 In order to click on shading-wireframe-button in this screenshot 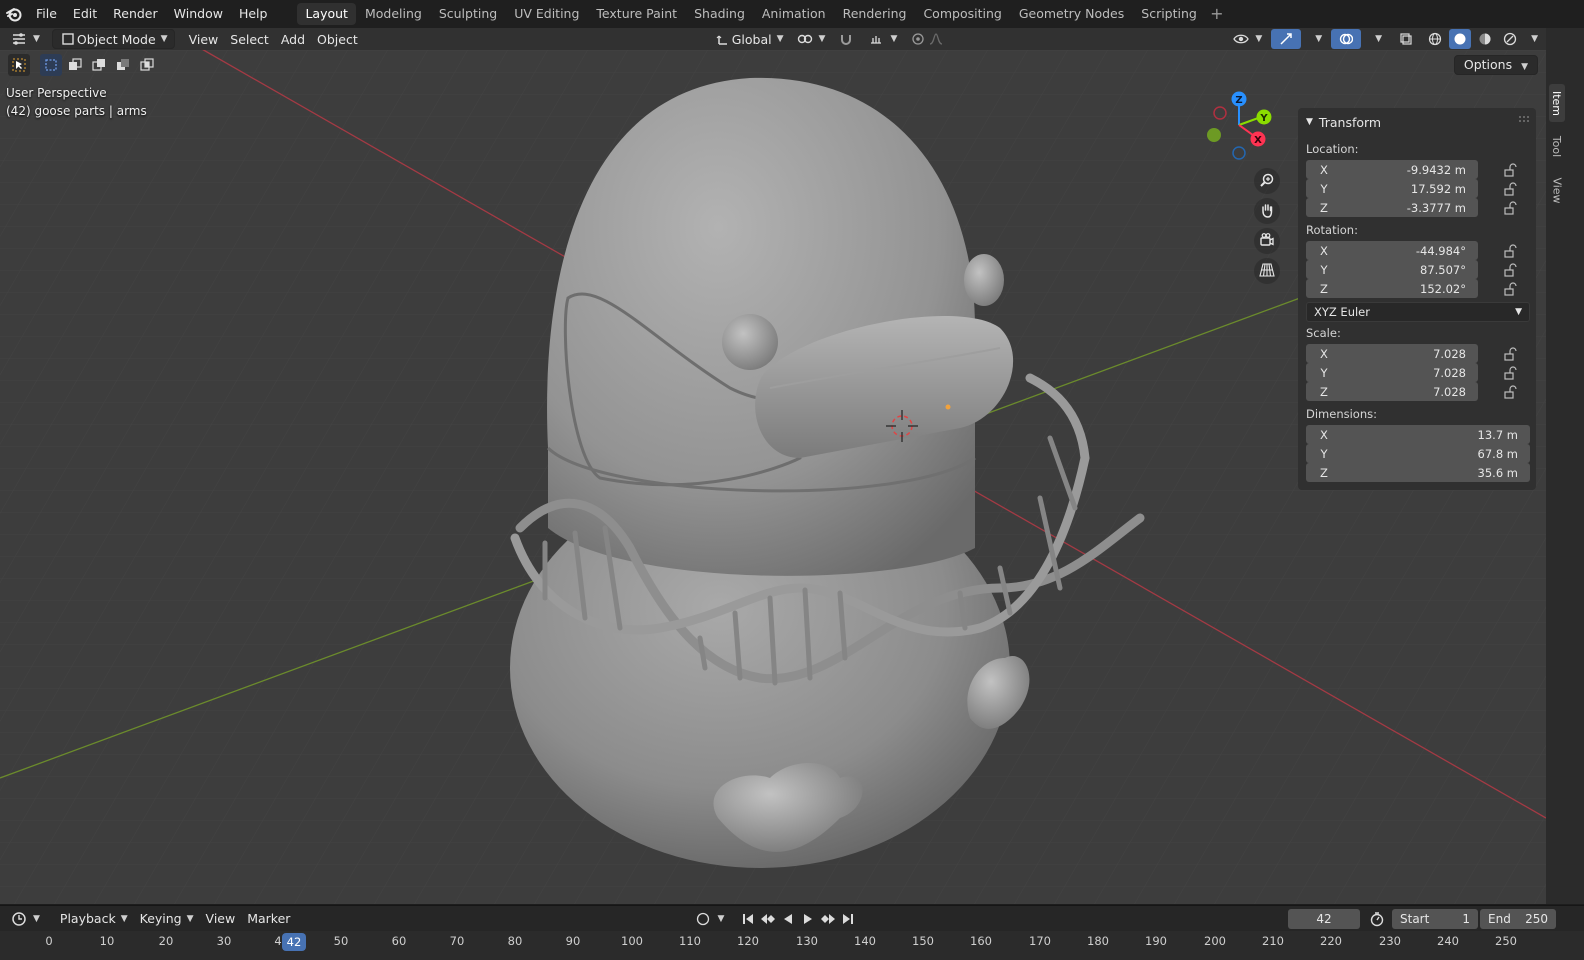, I will do `click(1435, 39)`.